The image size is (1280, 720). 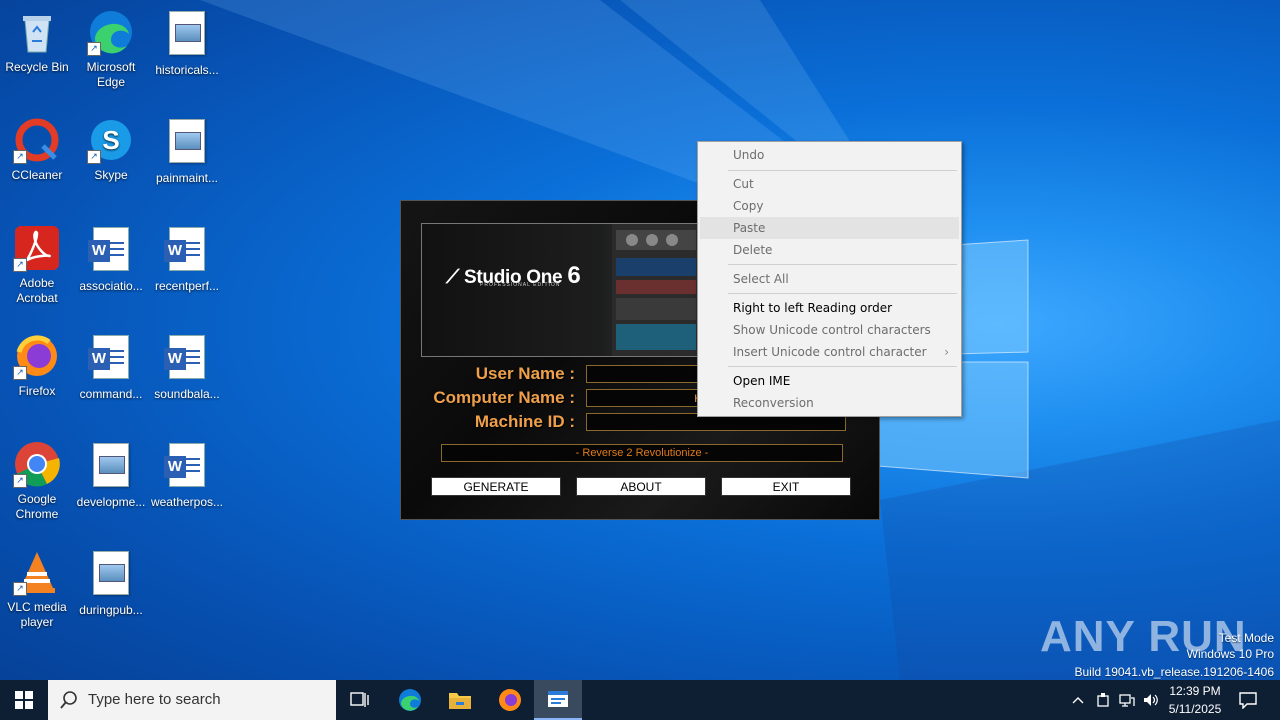 I want to click on computer-name-label: Computer Name :, so click(x=504, y=397).